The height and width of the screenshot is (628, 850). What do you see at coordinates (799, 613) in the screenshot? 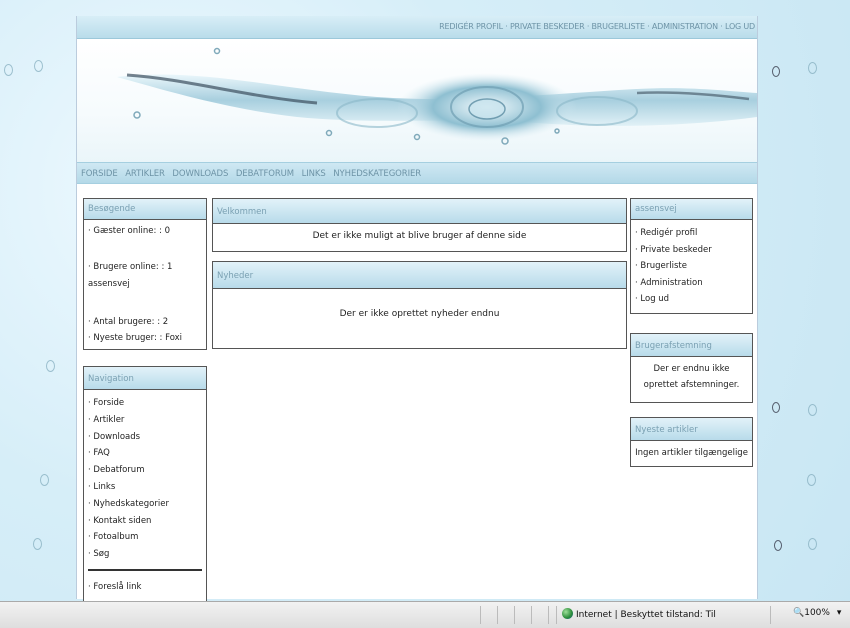
I see `zoom-icon: 🔍` at bounding box center [799, 613].